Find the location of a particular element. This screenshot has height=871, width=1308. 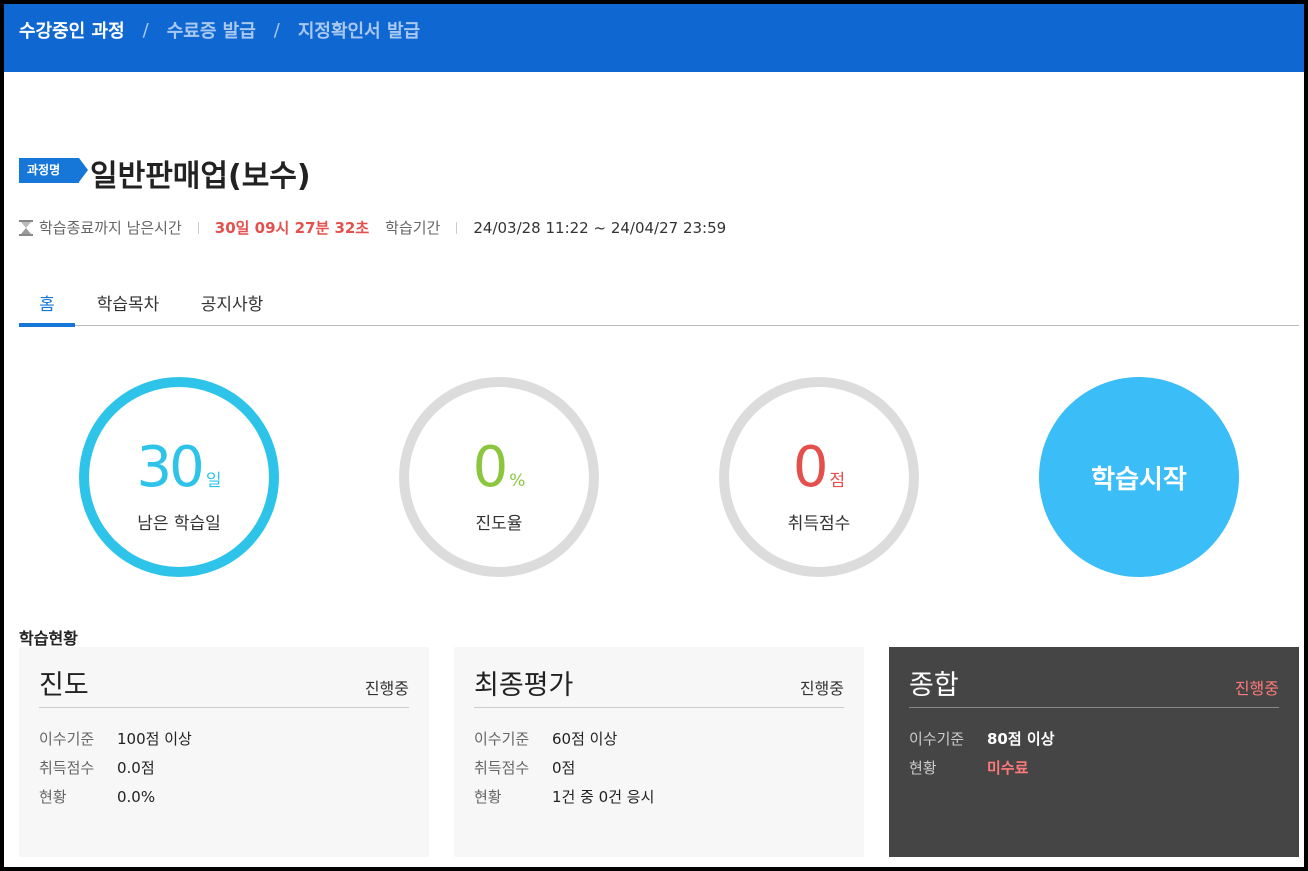

row-value: 60점 이상 is located at coordinates (585, 739).